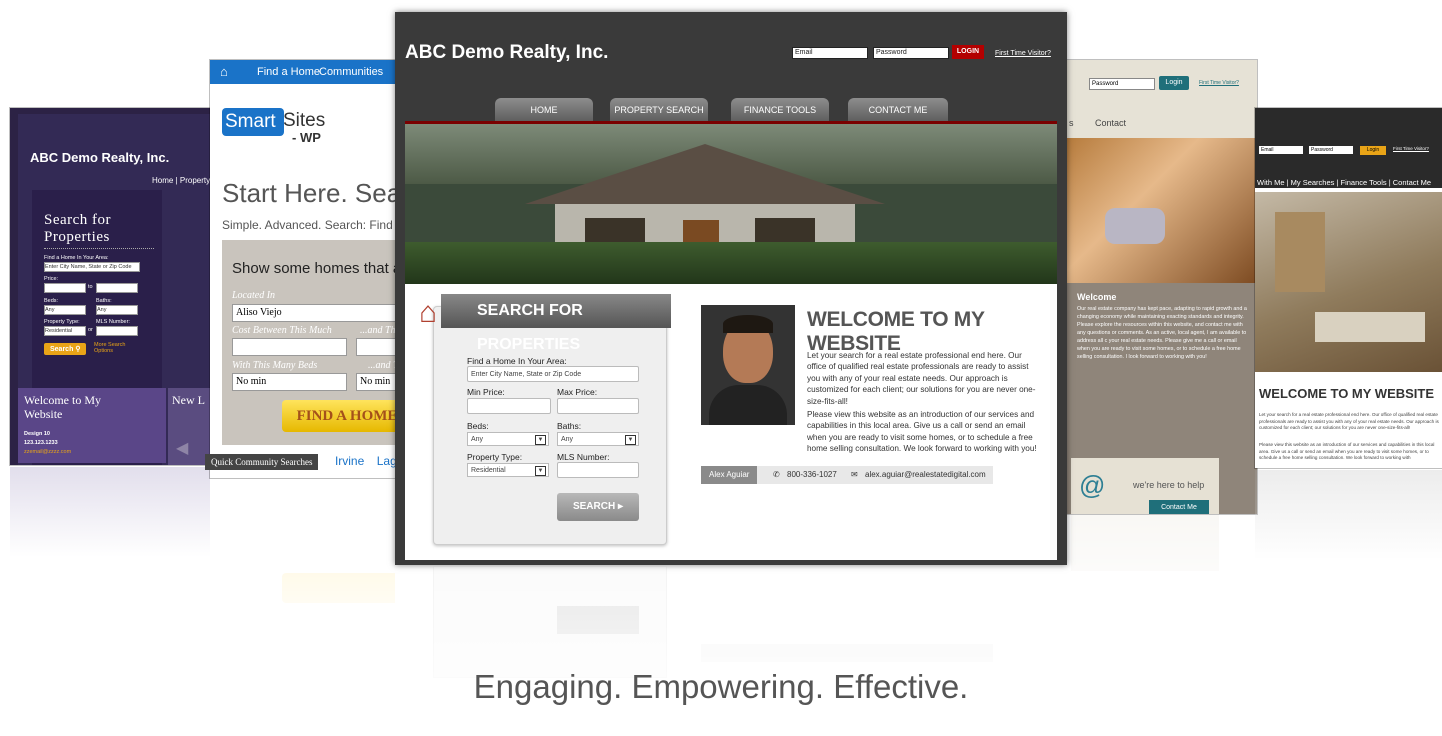 The width and height of the screenshot is (1442, 736). Describe the element at coordinates (780, 110) in the screenshot. I see `tab-finance-tools: FINANCE TOOLS` at that location.